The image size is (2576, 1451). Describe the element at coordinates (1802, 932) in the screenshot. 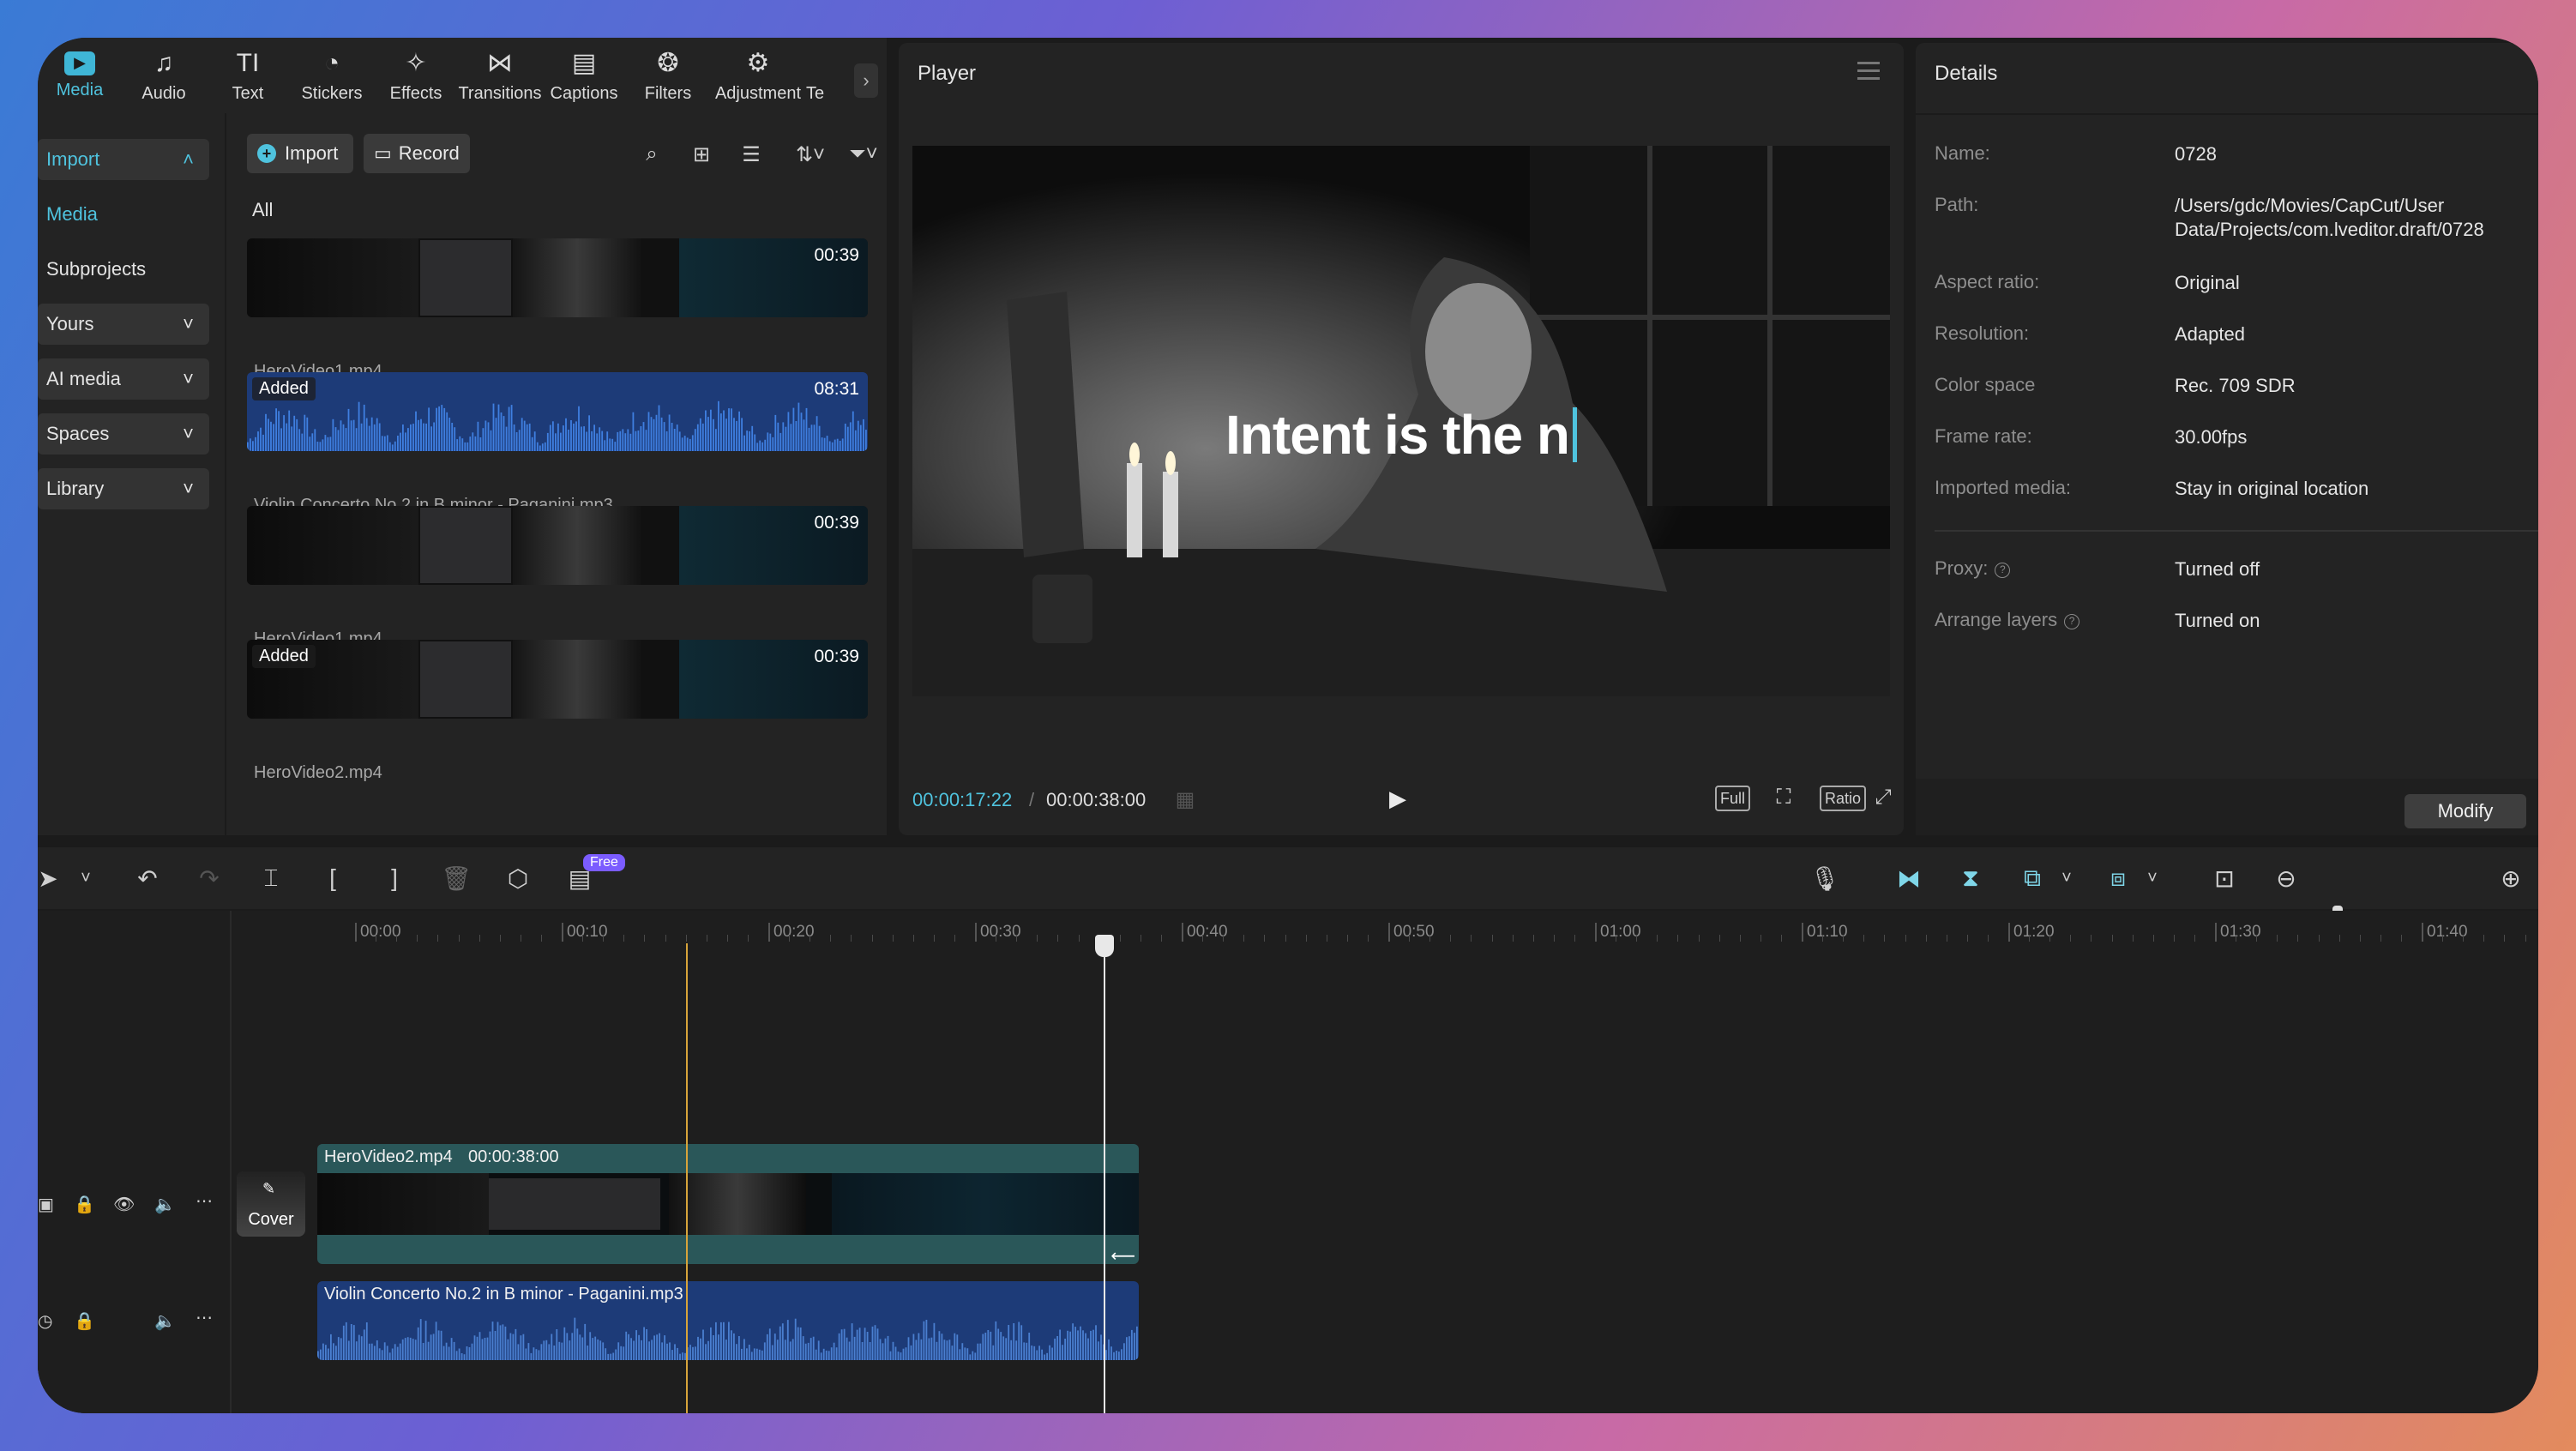

I see `ruler-tick` at that location.